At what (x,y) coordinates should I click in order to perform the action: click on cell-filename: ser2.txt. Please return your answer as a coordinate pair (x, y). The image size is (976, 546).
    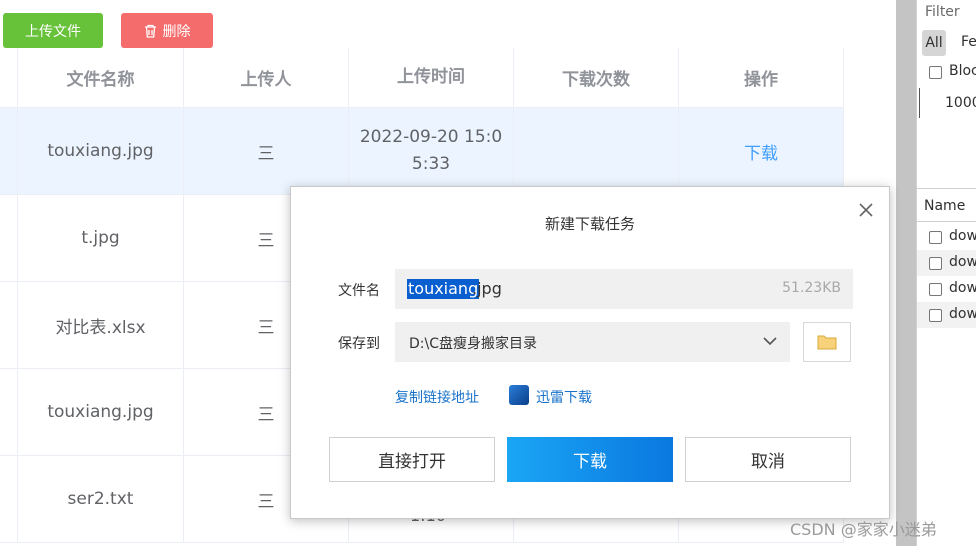
    Looking at the image, I should click on (101, 499).